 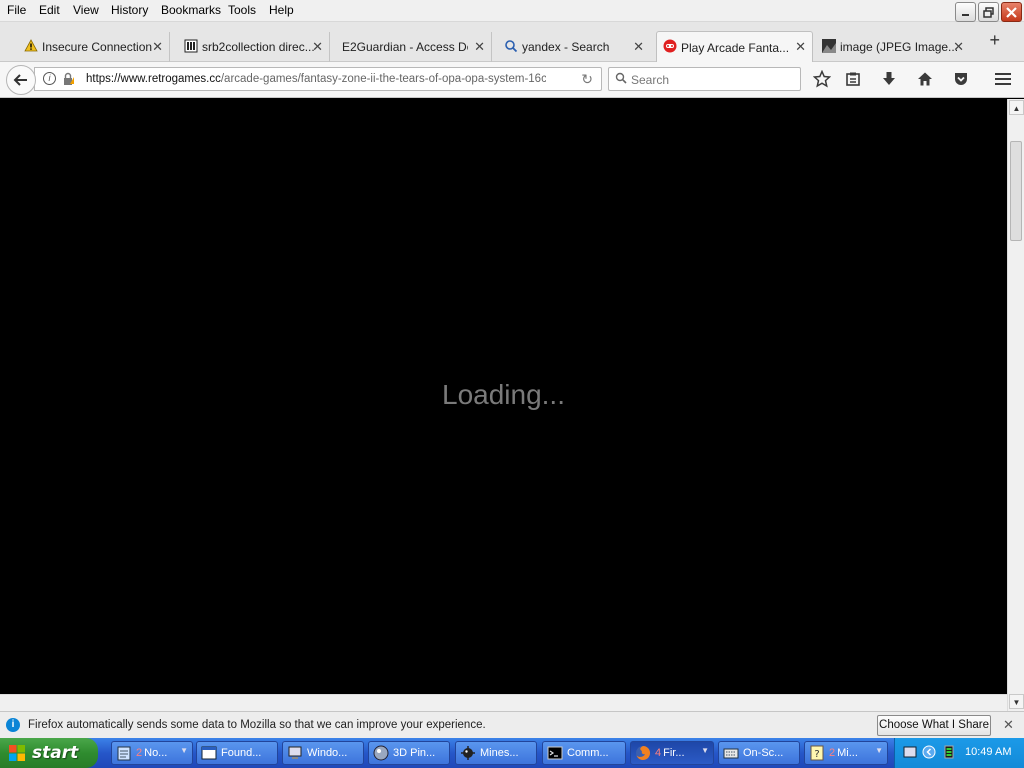 What do you see at coordinates (893, 47) in the screenshot?
I see `tab-image-jpeg: image (JPEG Image... ✕` at bounding box center [893, 47].